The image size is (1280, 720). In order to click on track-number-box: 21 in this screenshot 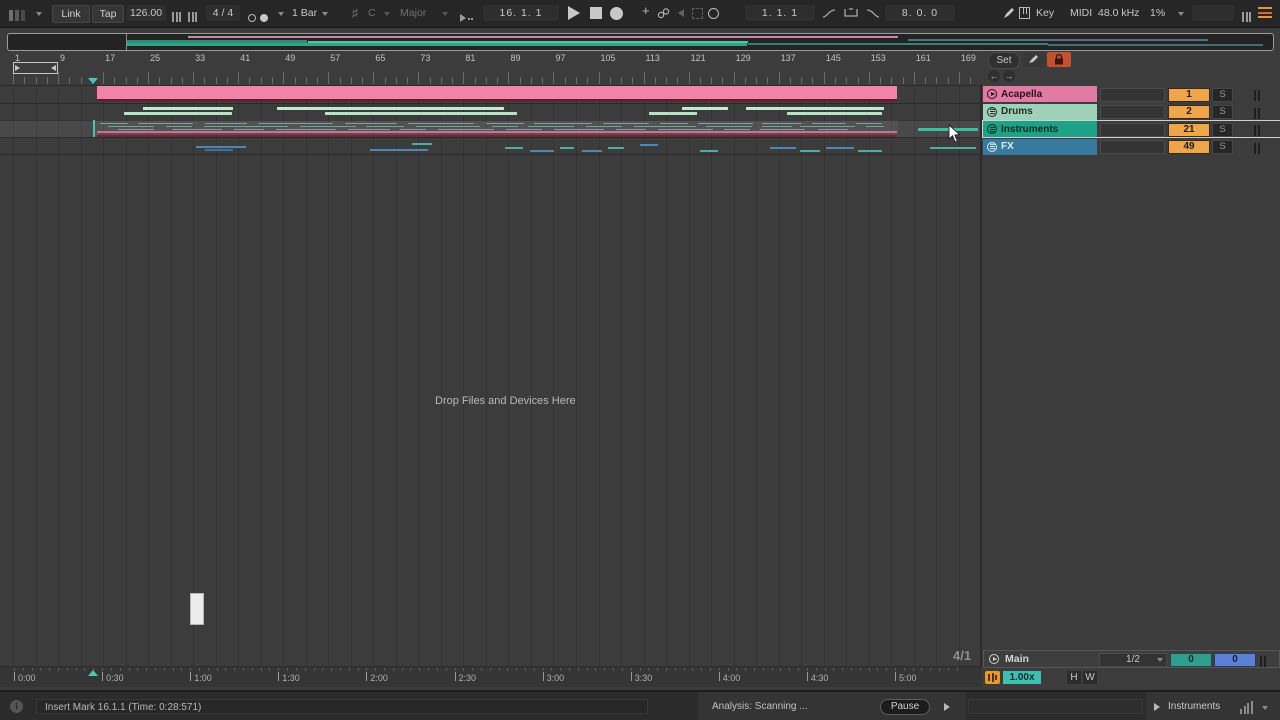, I will do `click(1189, 129)`.